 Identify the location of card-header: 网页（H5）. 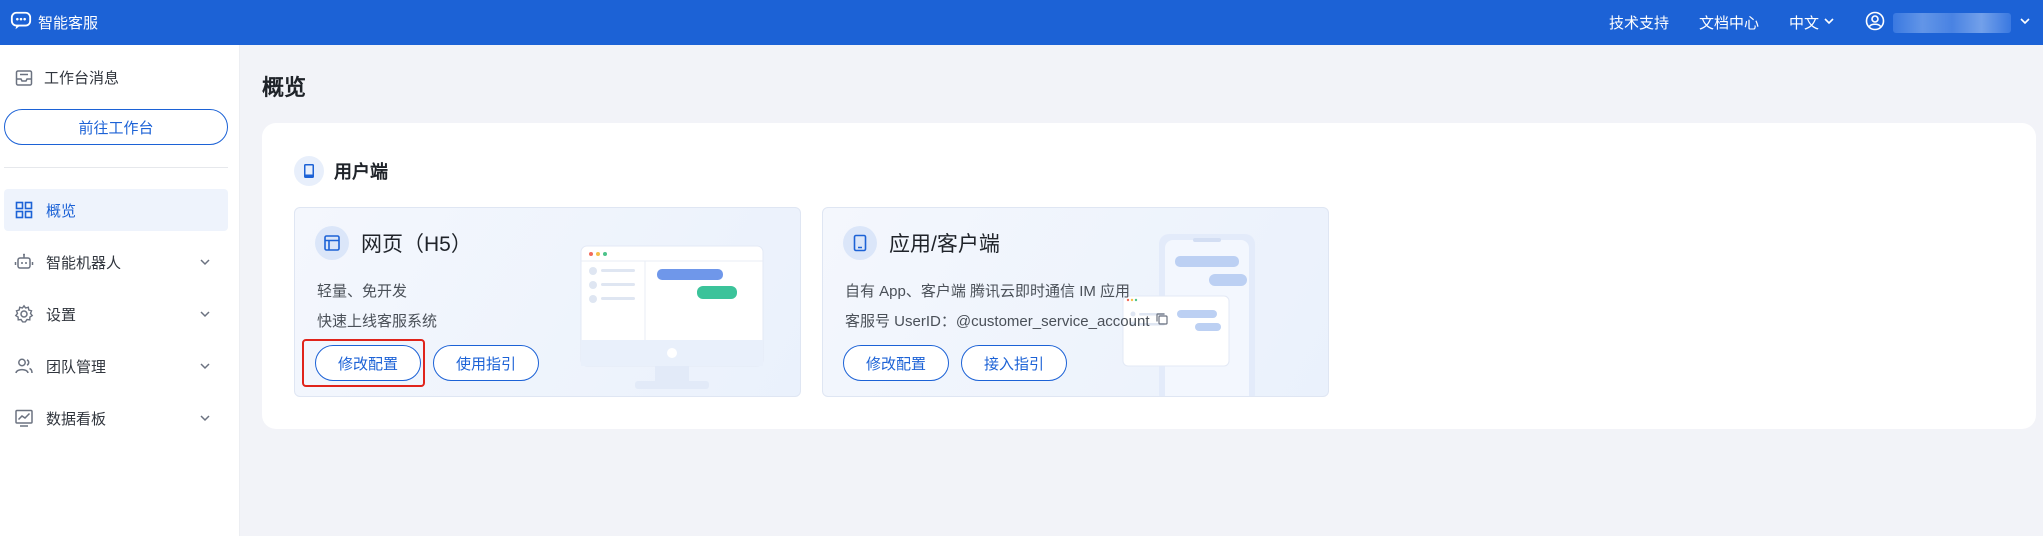
(393, 243).